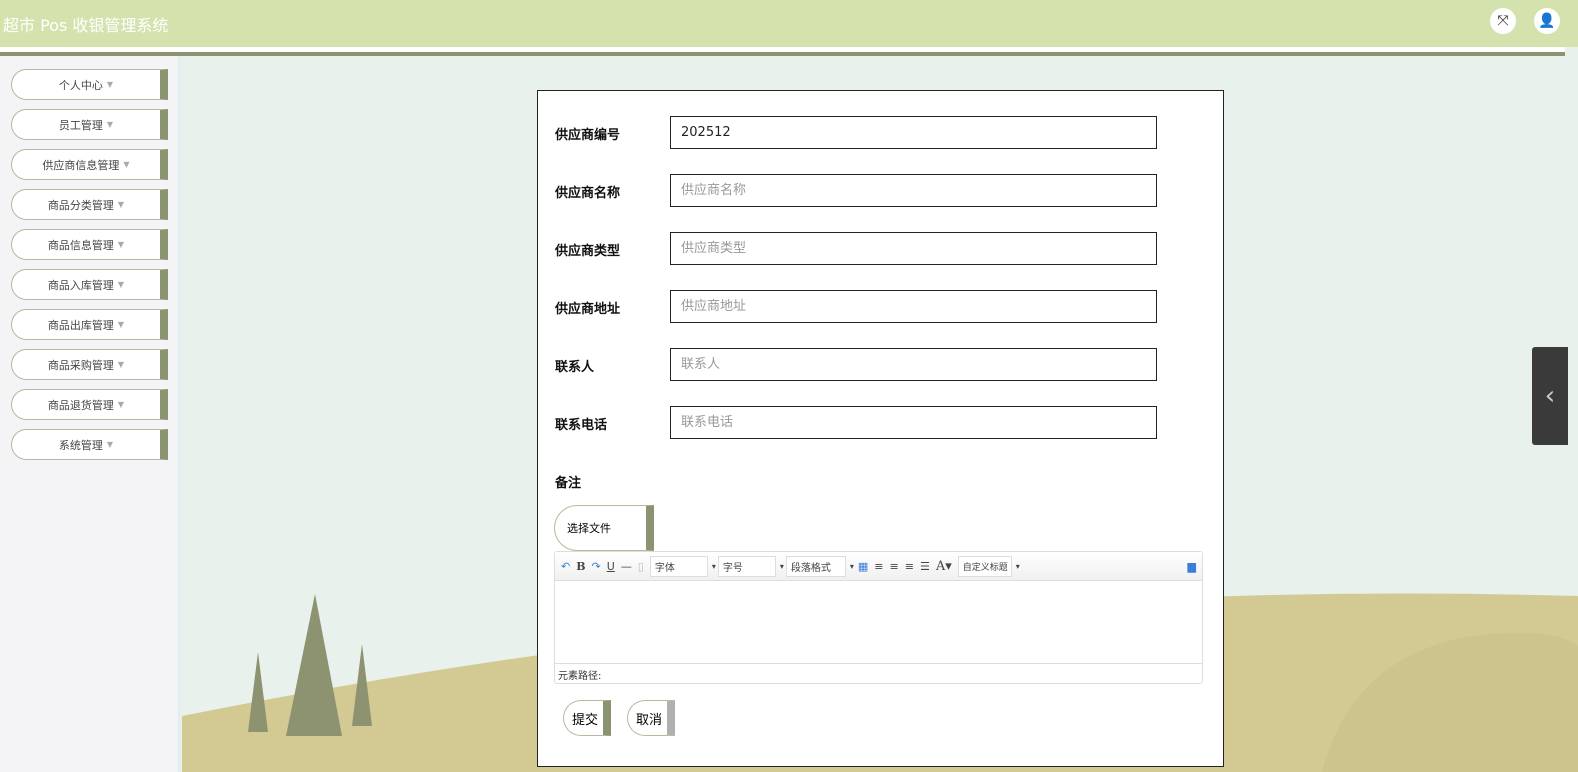  What do you see at coordinates (596, 566) in the screenshot?
I see `redo-icon: ↷` at bounding box center [596, 566].